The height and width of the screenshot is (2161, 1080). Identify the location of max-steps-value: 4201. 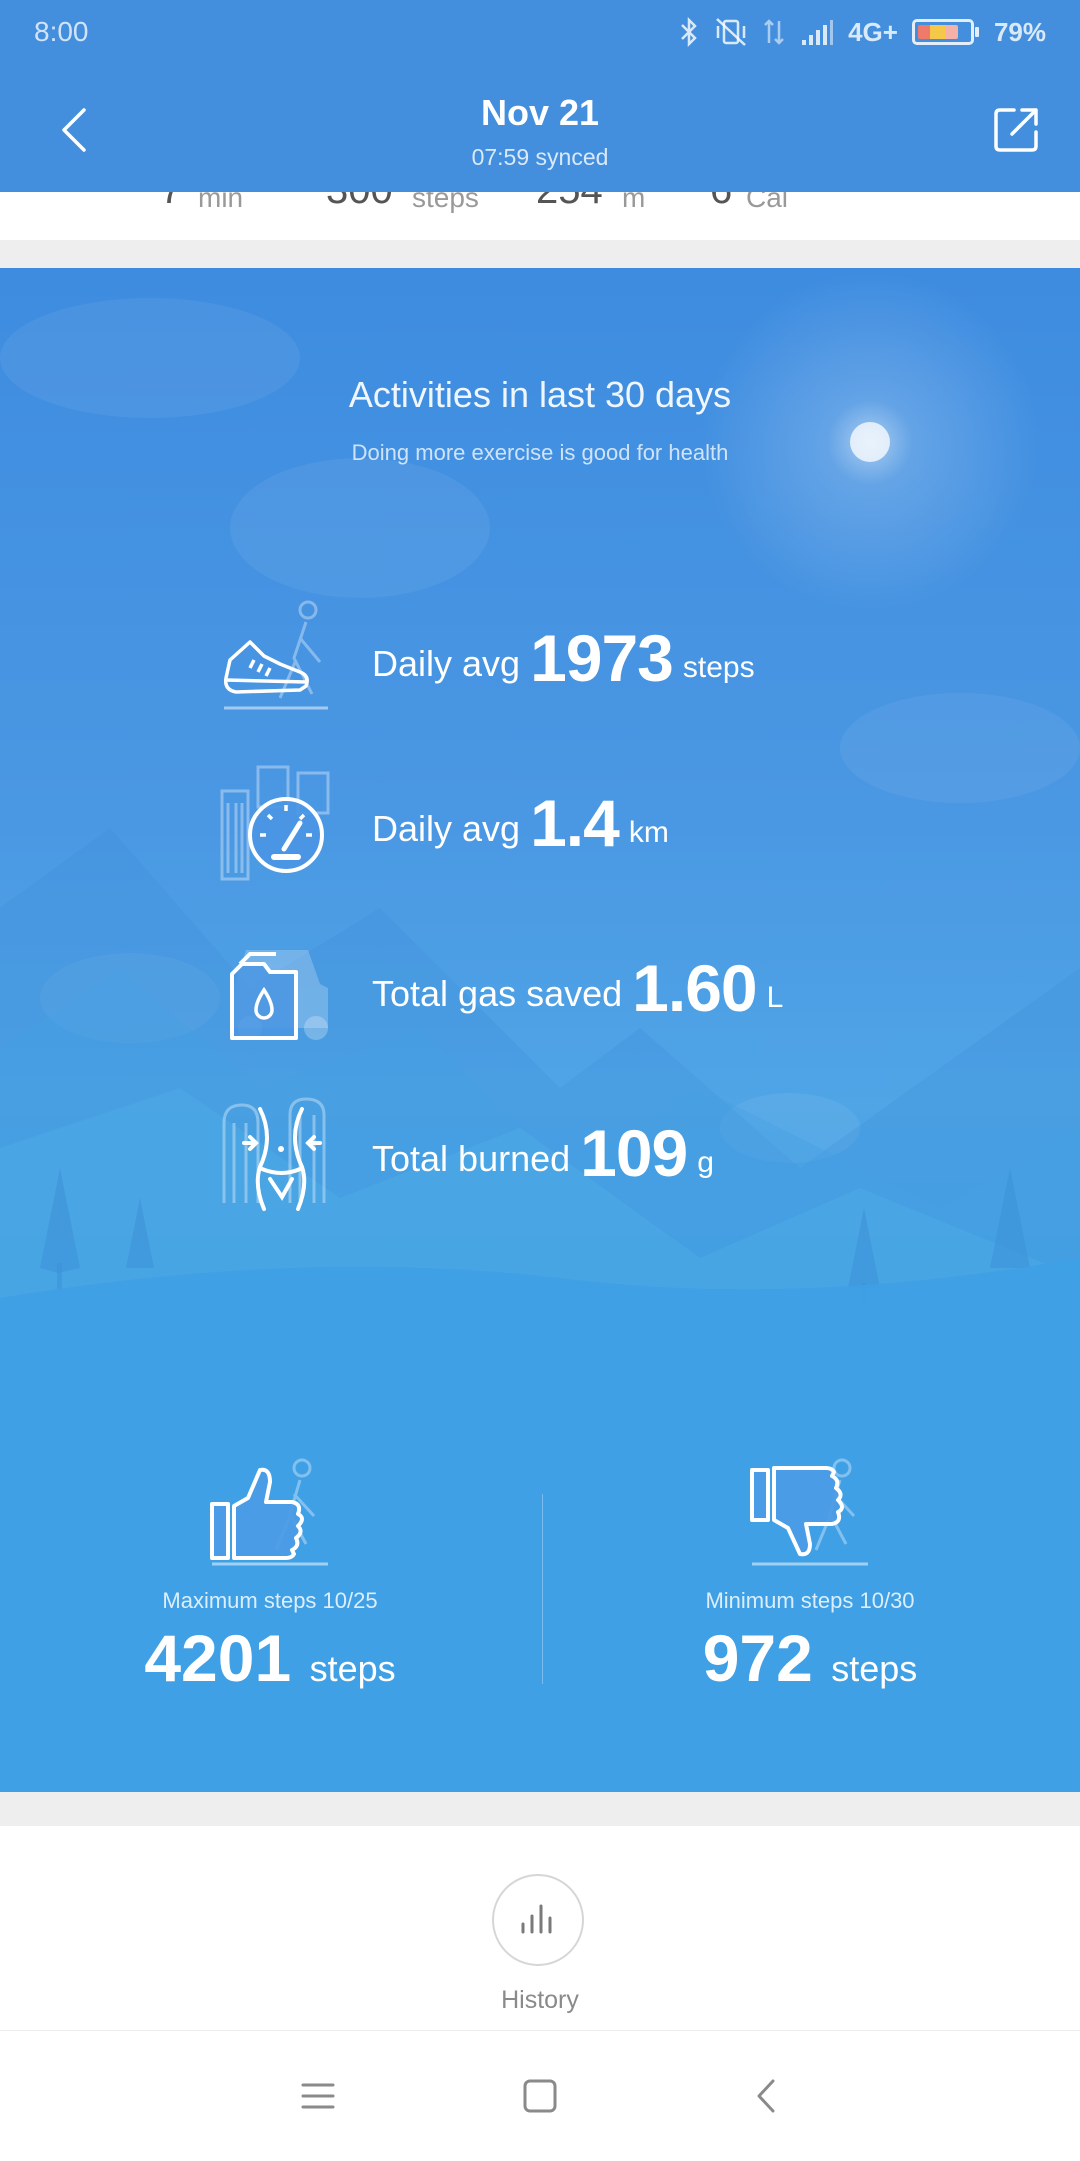
(218, 1658).